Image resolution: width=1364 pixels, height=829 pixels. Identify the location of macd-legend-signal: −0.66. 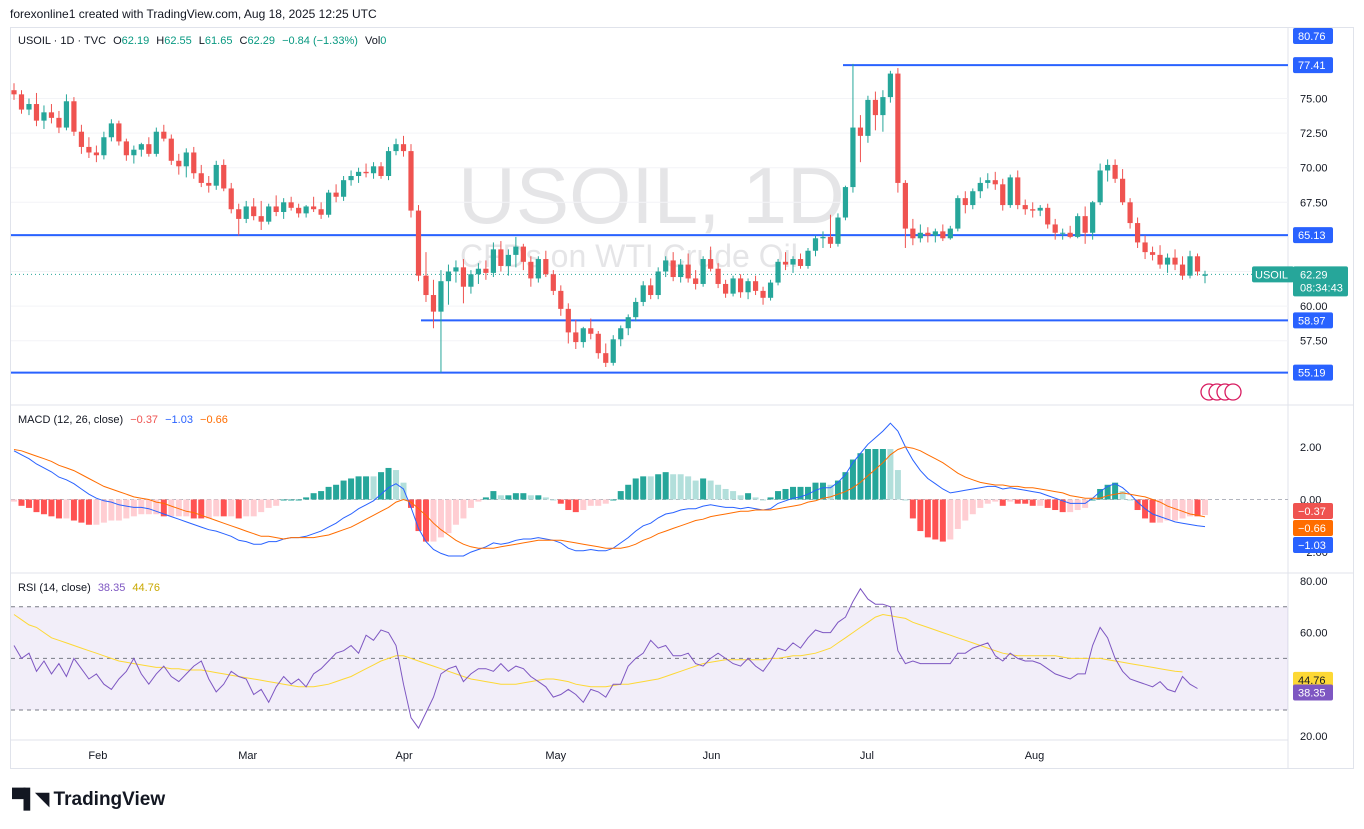
(214, 420).